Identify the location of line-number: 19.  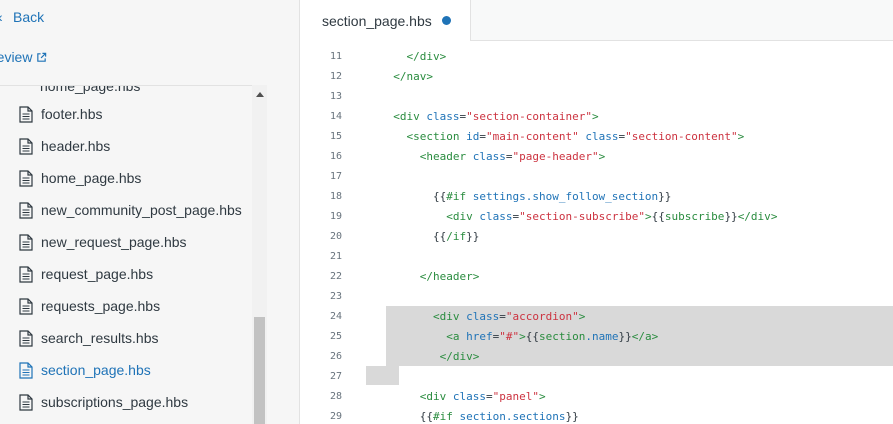
(335, 216).